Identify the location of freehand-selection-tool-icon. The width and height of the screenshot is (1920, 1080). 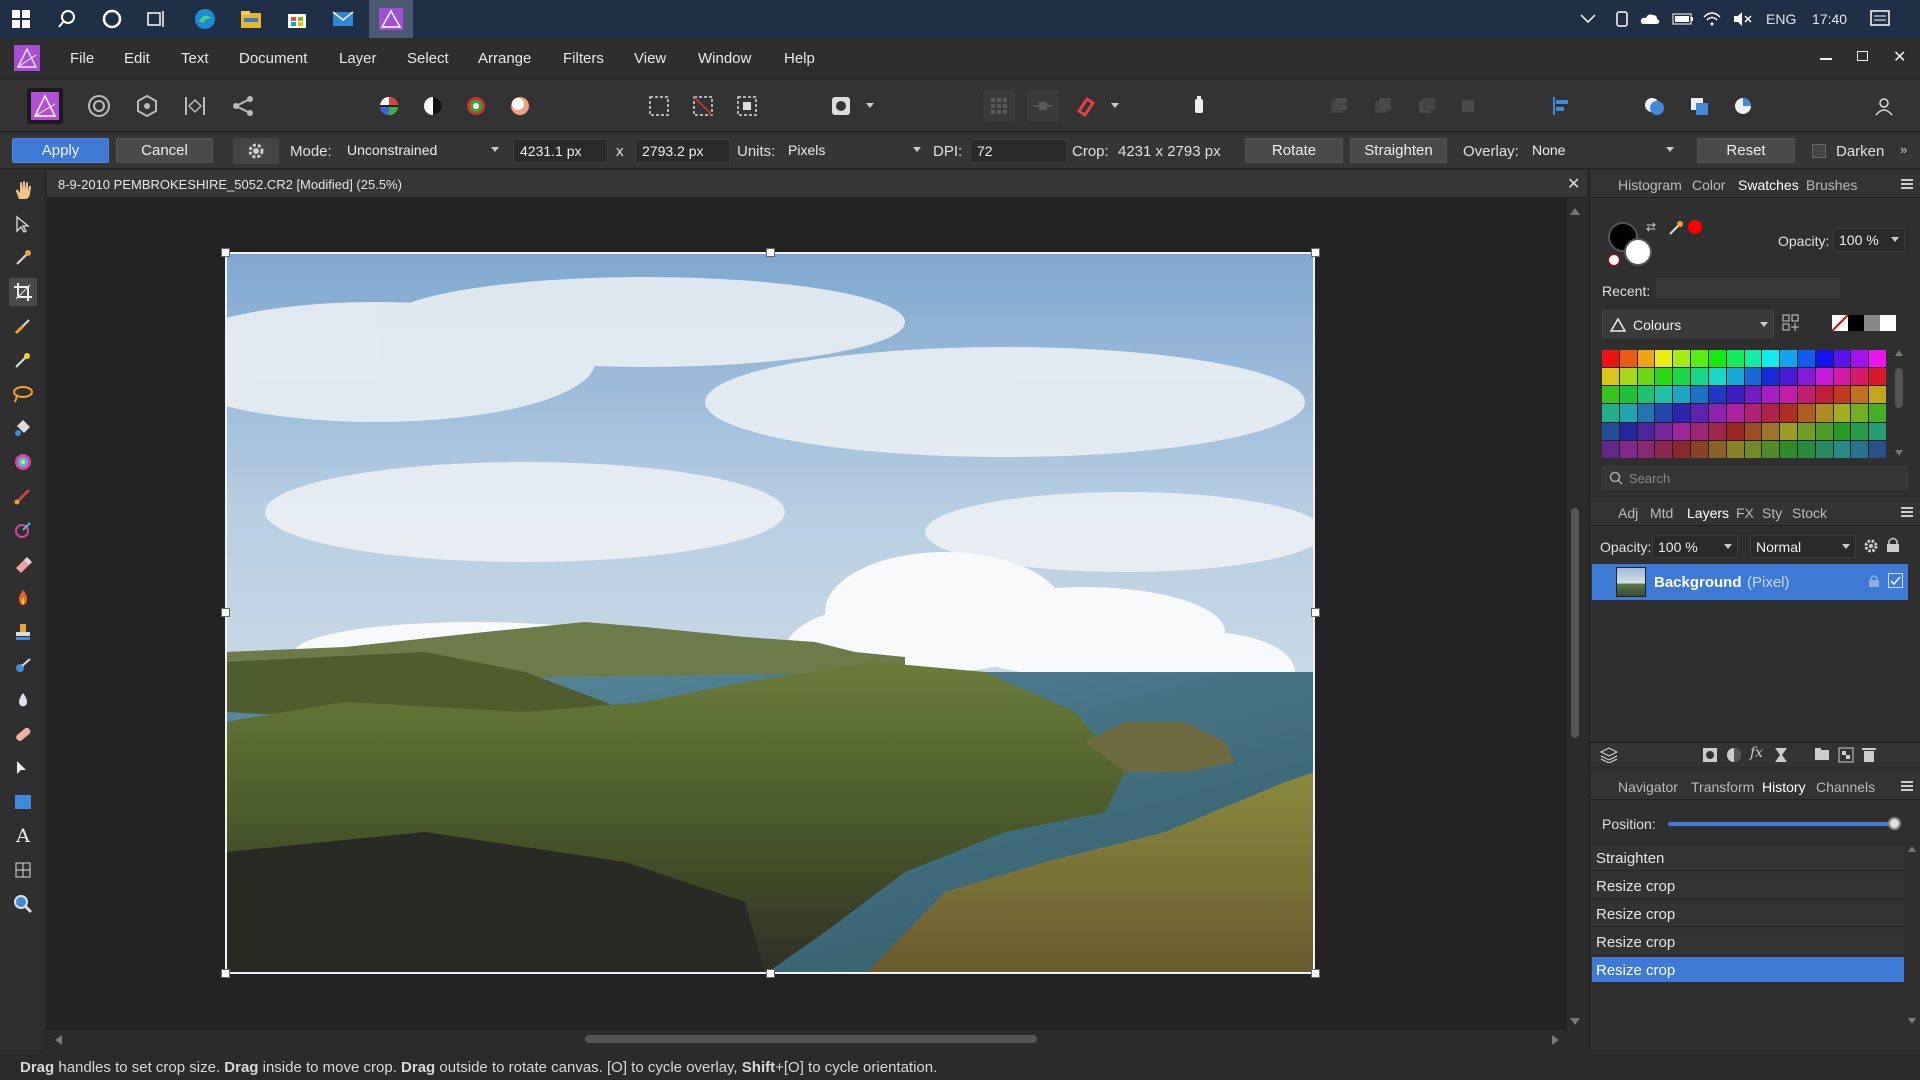
(23, 394).